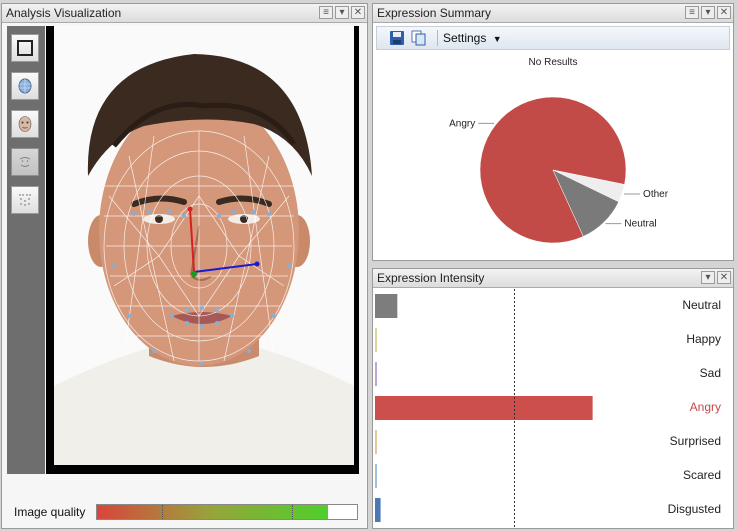 This screenshot has width=737, height=531. What do you see at coordinates (50, 512) in the screenshot?
I see `image-quality-label: Image quality` at bounding box center [50, 512].